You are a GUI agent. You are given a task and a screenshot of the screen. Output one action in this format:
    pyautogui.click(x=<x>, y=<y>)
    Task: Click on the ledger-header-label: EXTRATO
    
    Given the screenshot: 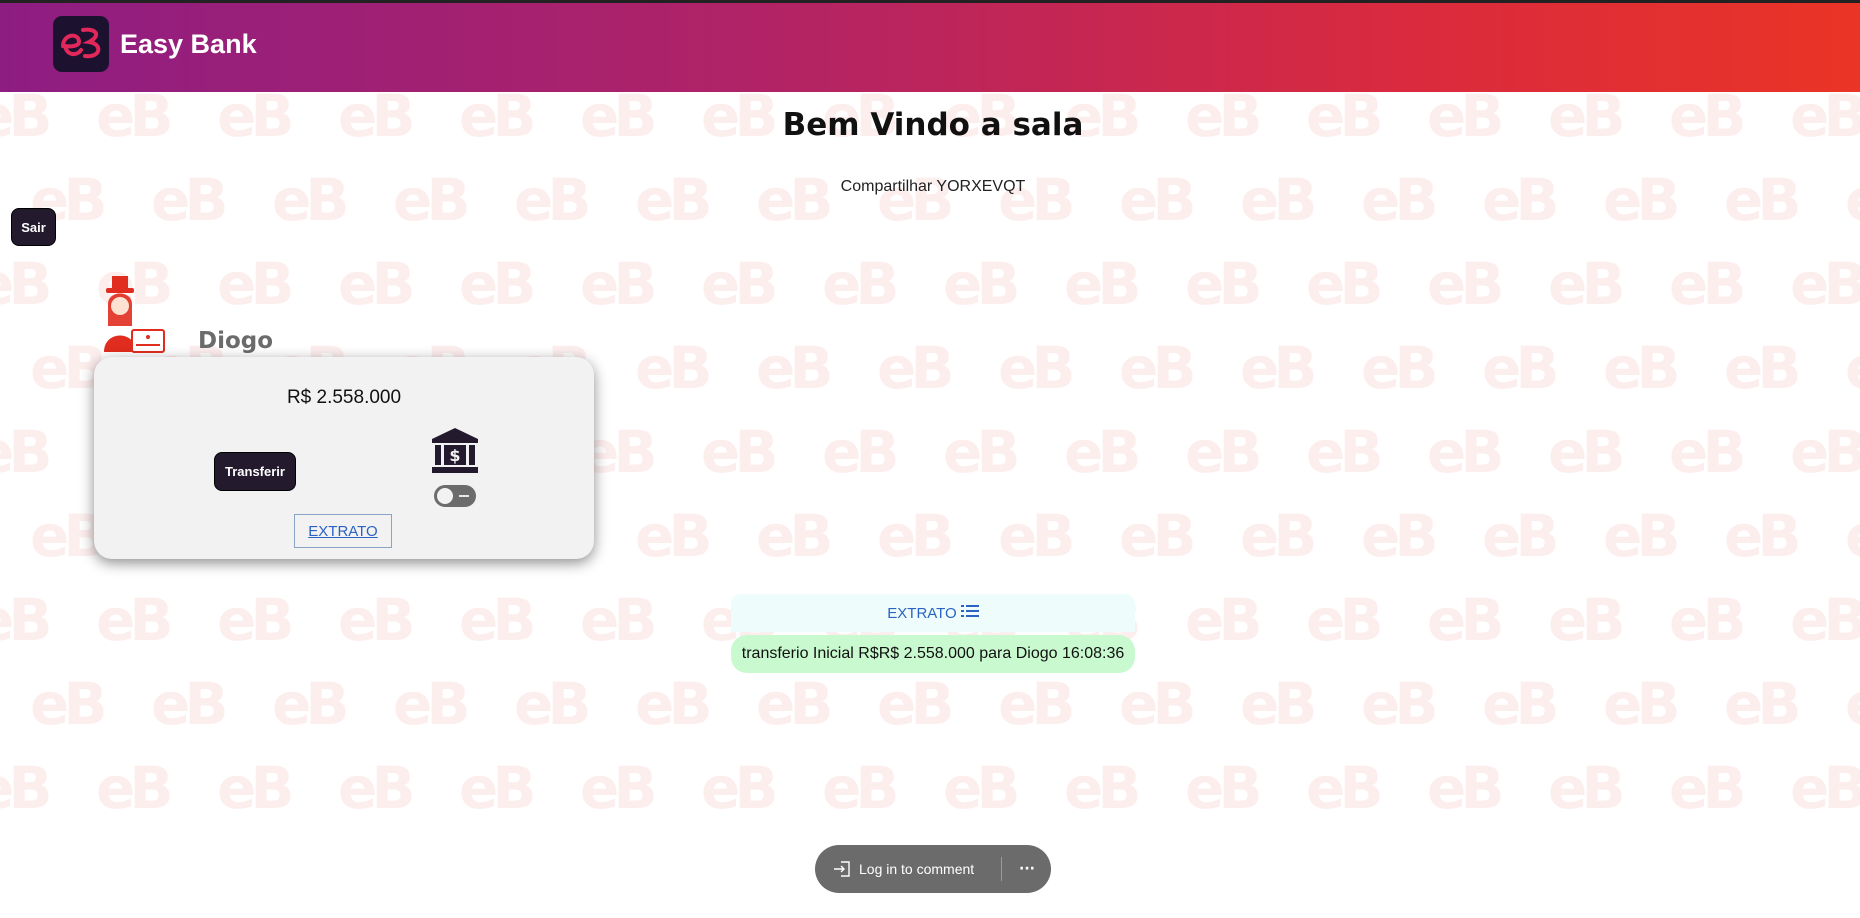 What is the action you would take?
    pyautogui.click(x=922, y=613)
    